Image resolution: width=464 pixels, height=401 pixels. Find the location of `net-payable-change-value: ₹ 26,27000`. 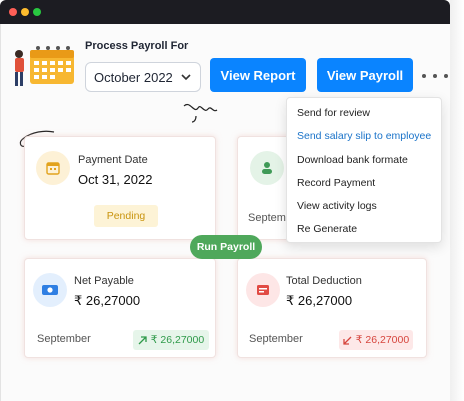

net-payable-change-value: ₹ 26,27000 is located at coordinates (177, 340).